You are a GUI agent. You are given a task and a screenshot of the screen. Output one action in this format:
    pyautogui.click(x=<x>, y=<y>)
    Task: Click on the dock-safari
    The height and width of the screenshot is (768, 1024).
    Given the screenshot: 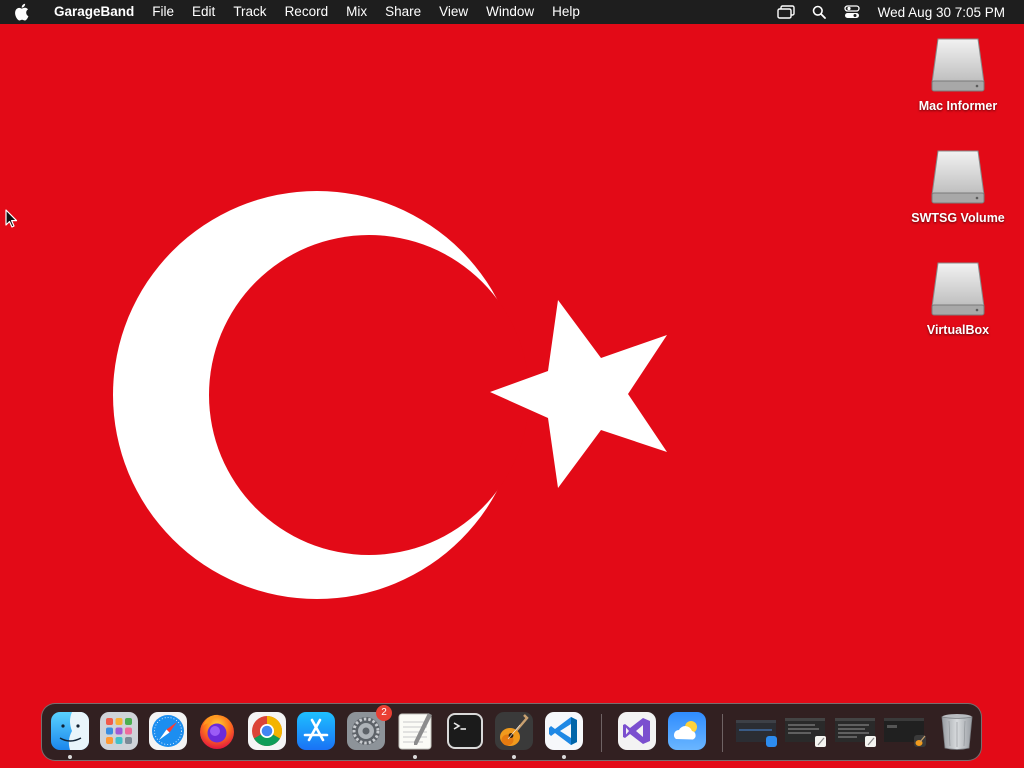 What is the action you would take?
    pyautogui.click(x=168, y=731)
    